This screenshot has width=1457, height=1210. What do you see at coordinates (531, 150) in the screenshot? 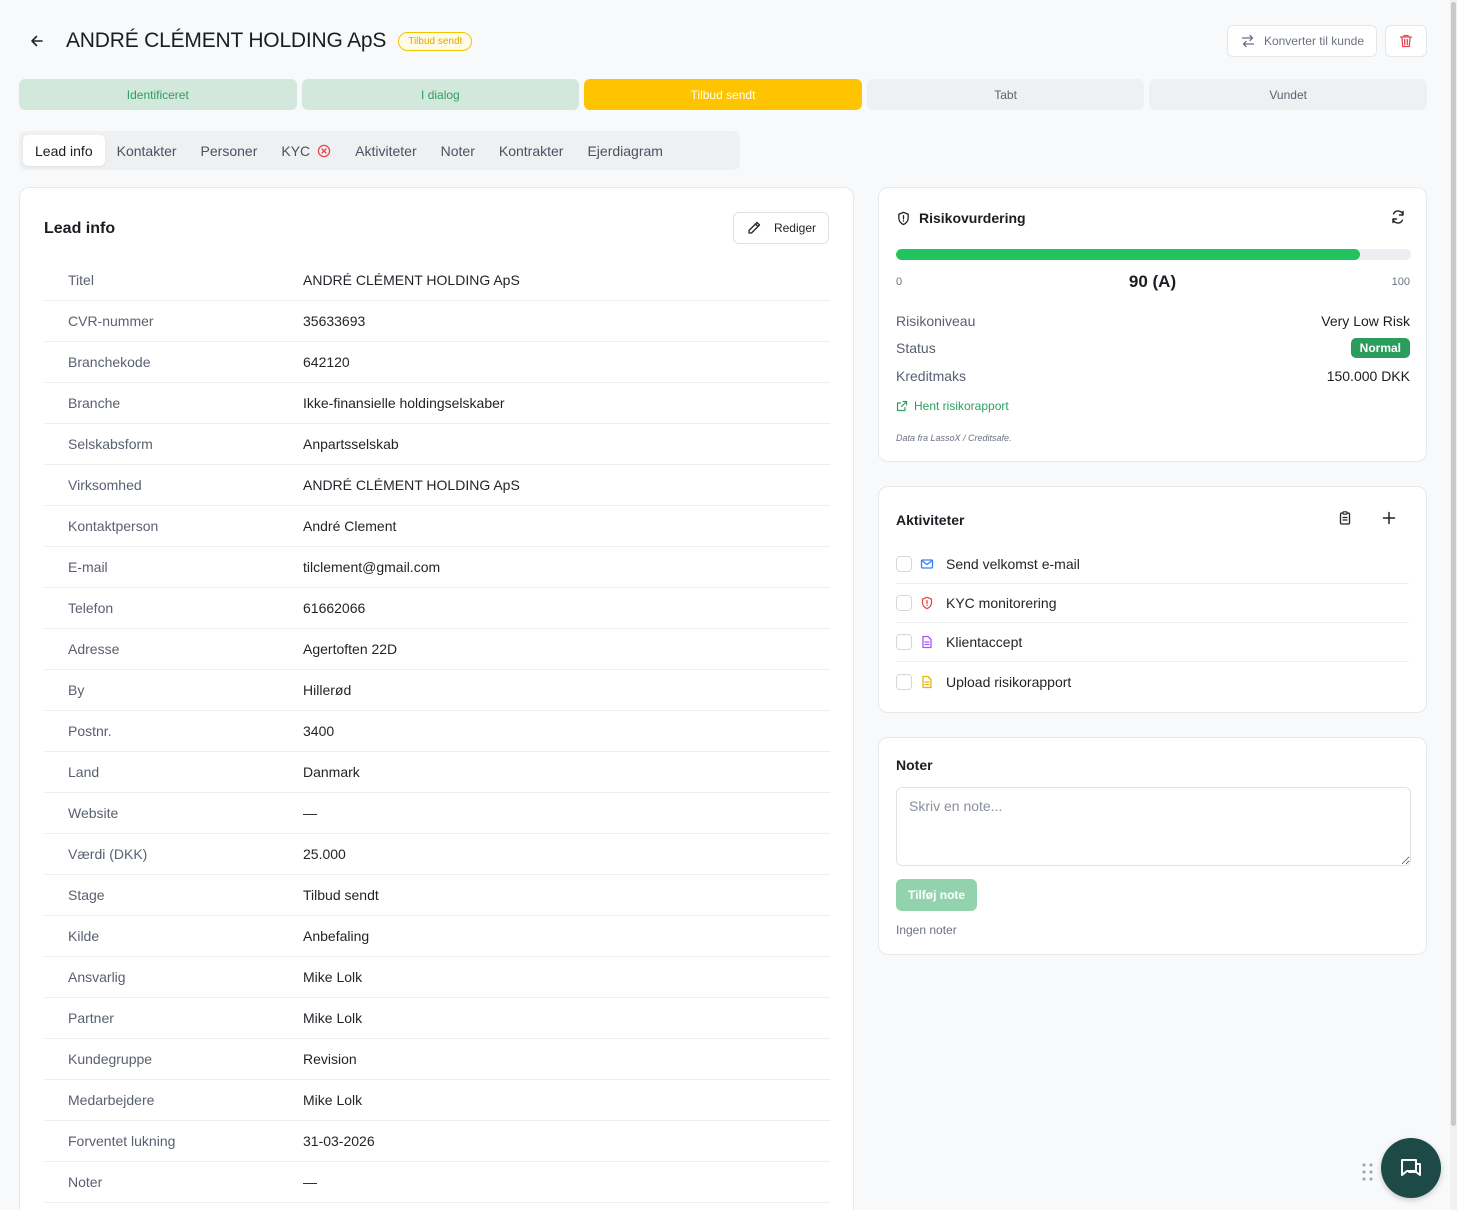
I see `tab-contracts: Kontrakter` at bounding box center [531, 150].